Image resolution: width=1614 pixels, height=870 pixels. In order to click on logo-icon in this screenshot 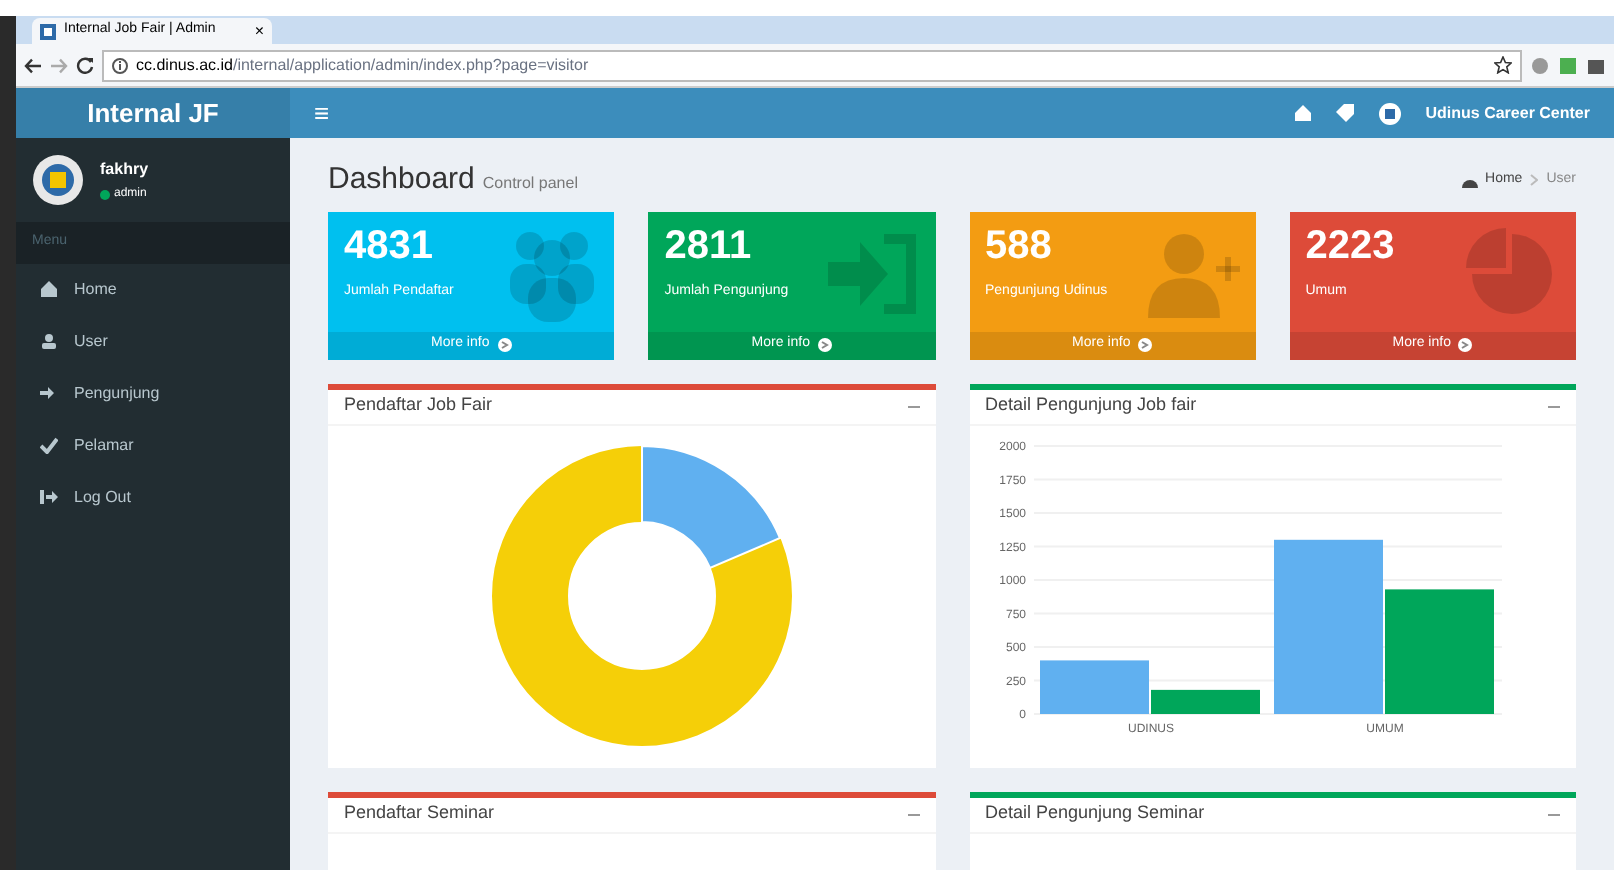, I will do `click(1389, 113)`.